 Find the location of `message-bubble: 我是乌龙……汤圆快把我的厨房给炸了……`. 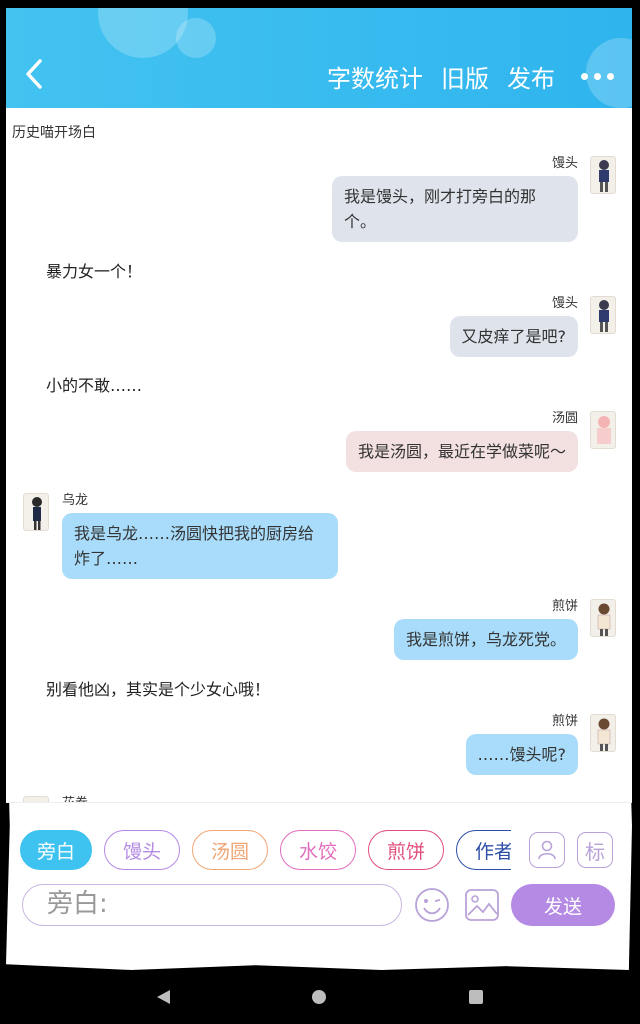

message-bubble: 我是乌龙……汤圆快把我的厨房给炸了…… is located at coordinates (200, 546).